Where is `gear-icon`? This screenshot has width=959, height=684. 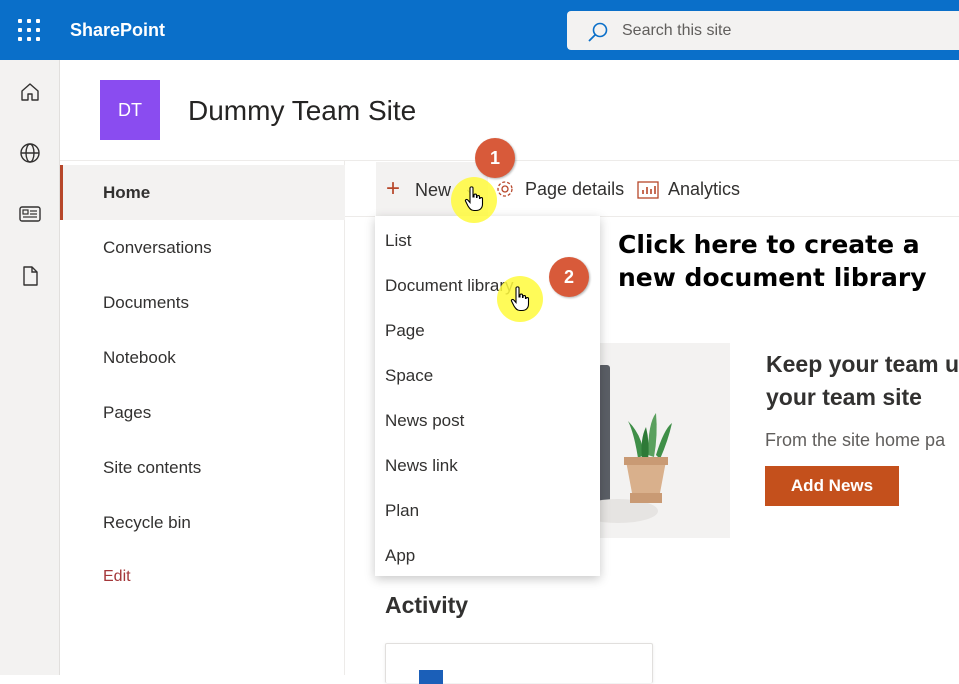
gear-icon is located at coordinates (505, 189).